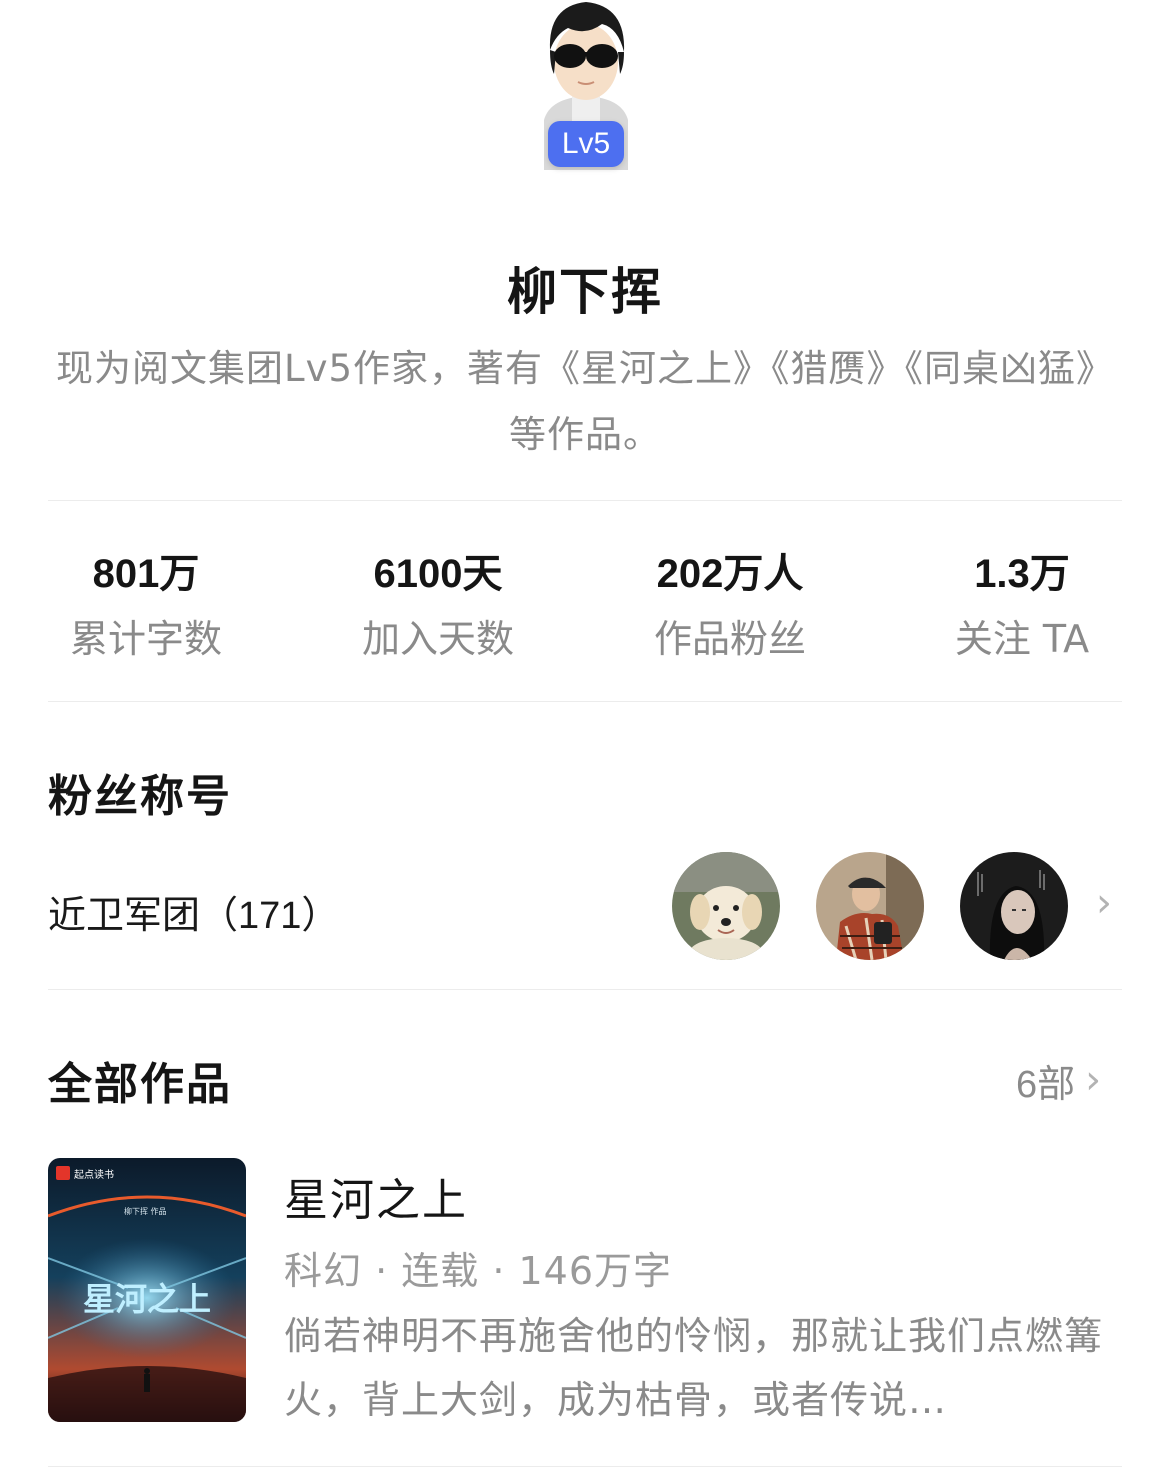 This screenshot has width=1170, height=1472. Describe the element at coordinates (726, 906) in the screenshot. I see `dog-avatar-icon` at that location.